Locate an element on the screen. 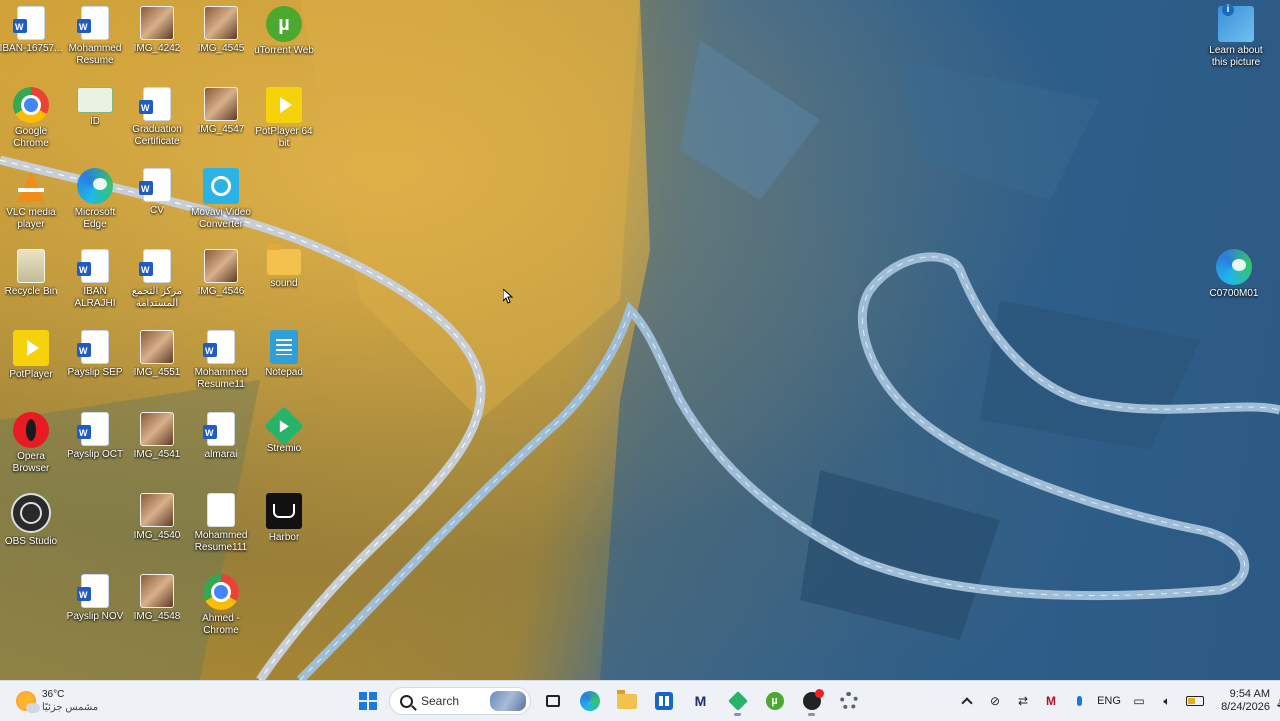  desktop-icon: Google Chrome is located at coordinates (31, 122).